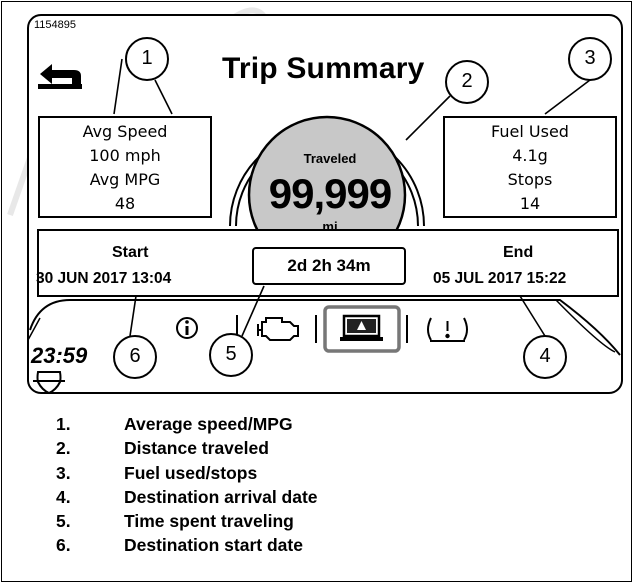 Image resolution: width=635 pixels, height=584 pixels. What do you see at coordinates (49, 383) in the screenshot?
I see `bar-and-shield-icon` at bounding box center [49, 383].